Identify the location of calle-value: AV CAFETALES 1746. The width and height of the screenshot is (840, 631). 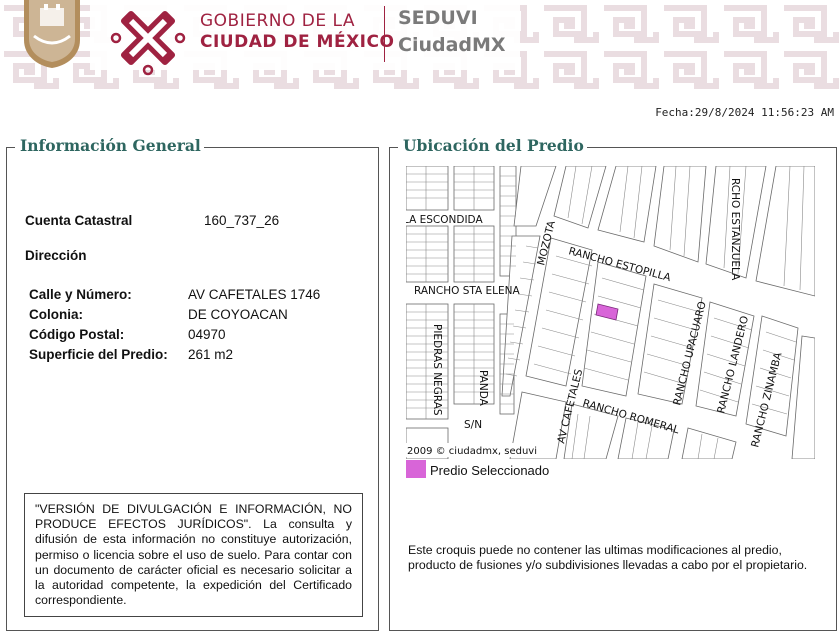
(254, 294).